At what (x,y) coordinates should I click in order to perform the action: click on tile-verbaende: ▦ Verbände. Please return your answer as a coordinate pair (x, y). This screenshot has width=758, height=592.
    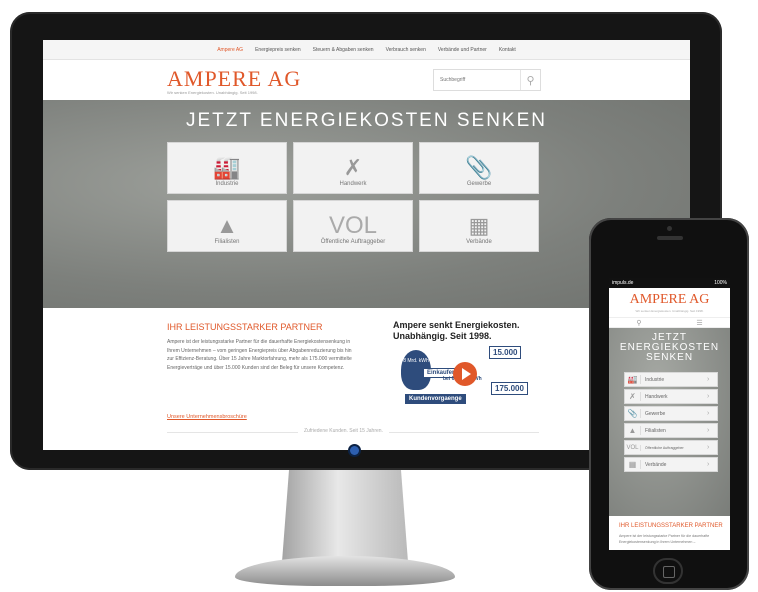
    Looking at the image, I should click on (479, 226).